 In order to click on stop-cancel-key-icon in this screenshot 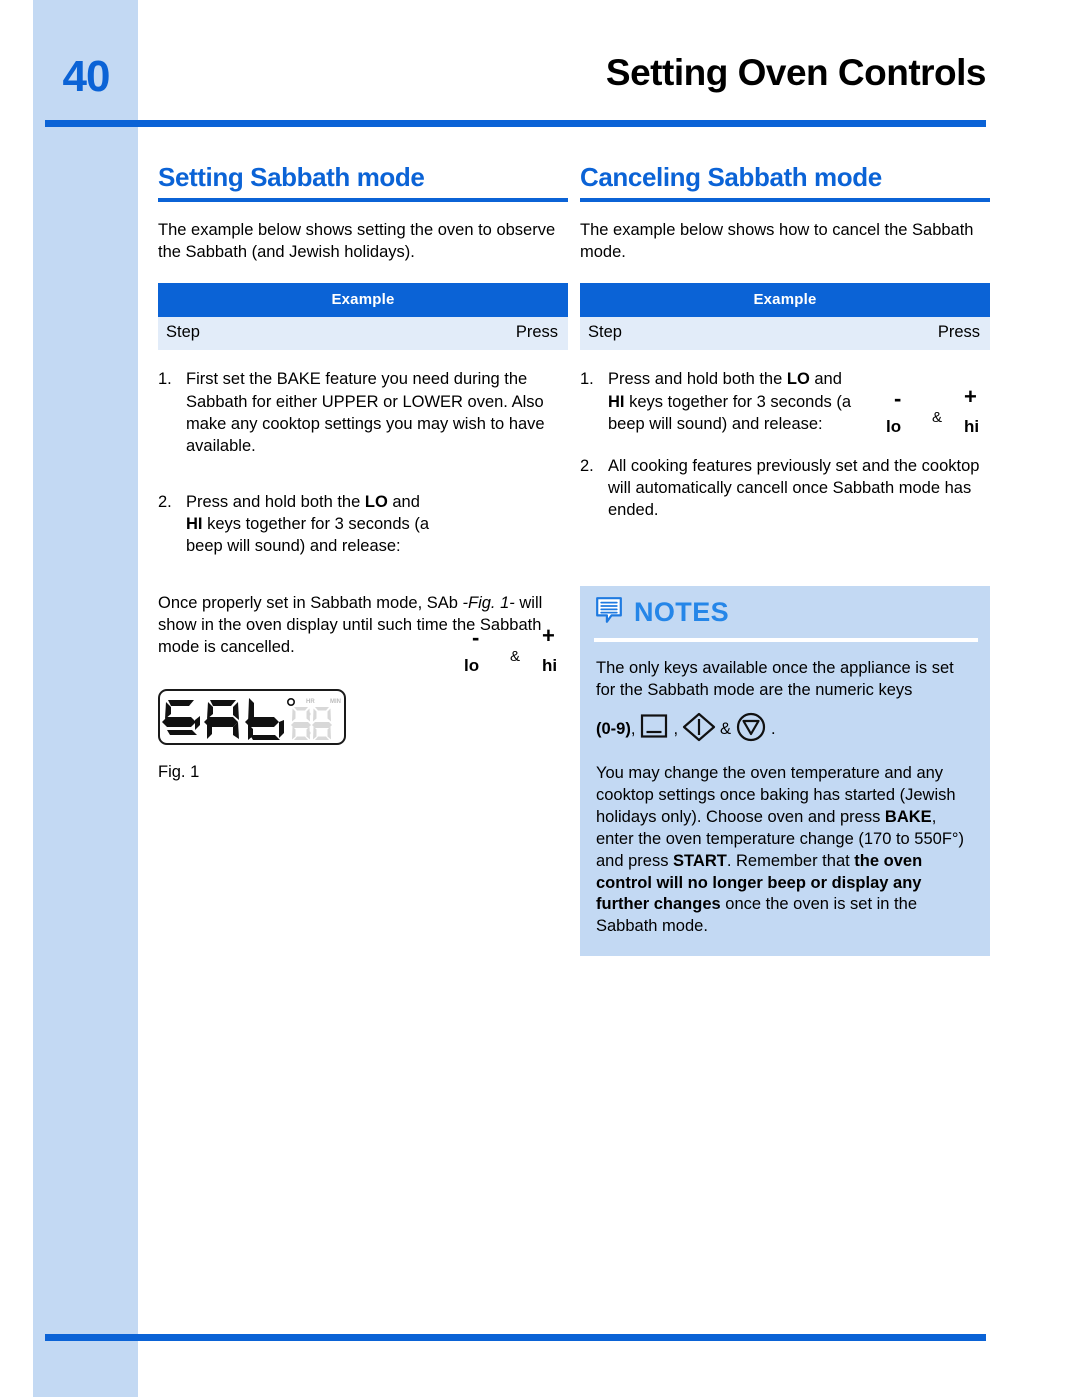, I will do `click(751, 730)`.